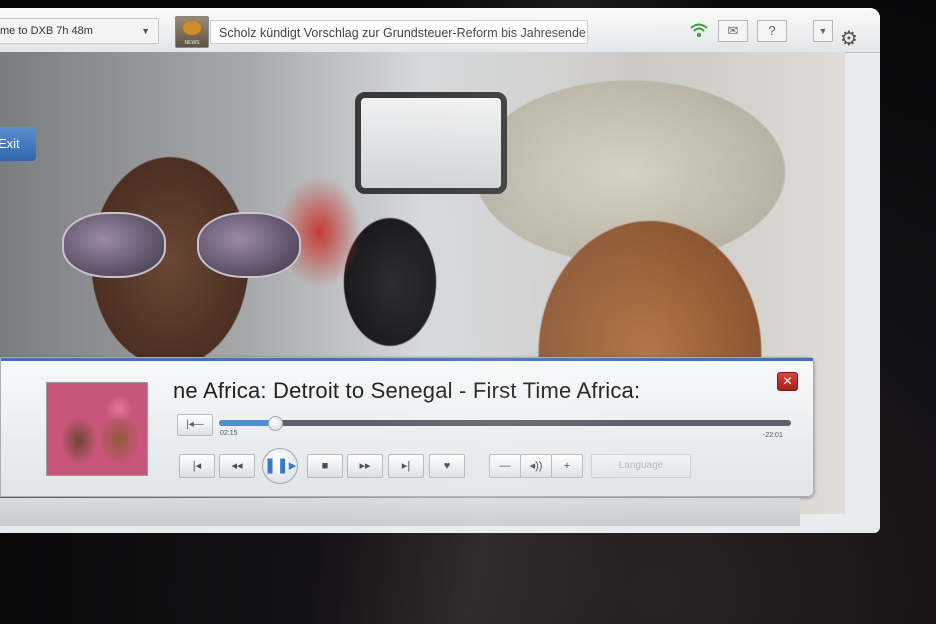 This screenshot has width=936, height=624. Describe the element at coordinates (237, 466) in the screenshot. I see `rewind-button: ◂◂` at that location.